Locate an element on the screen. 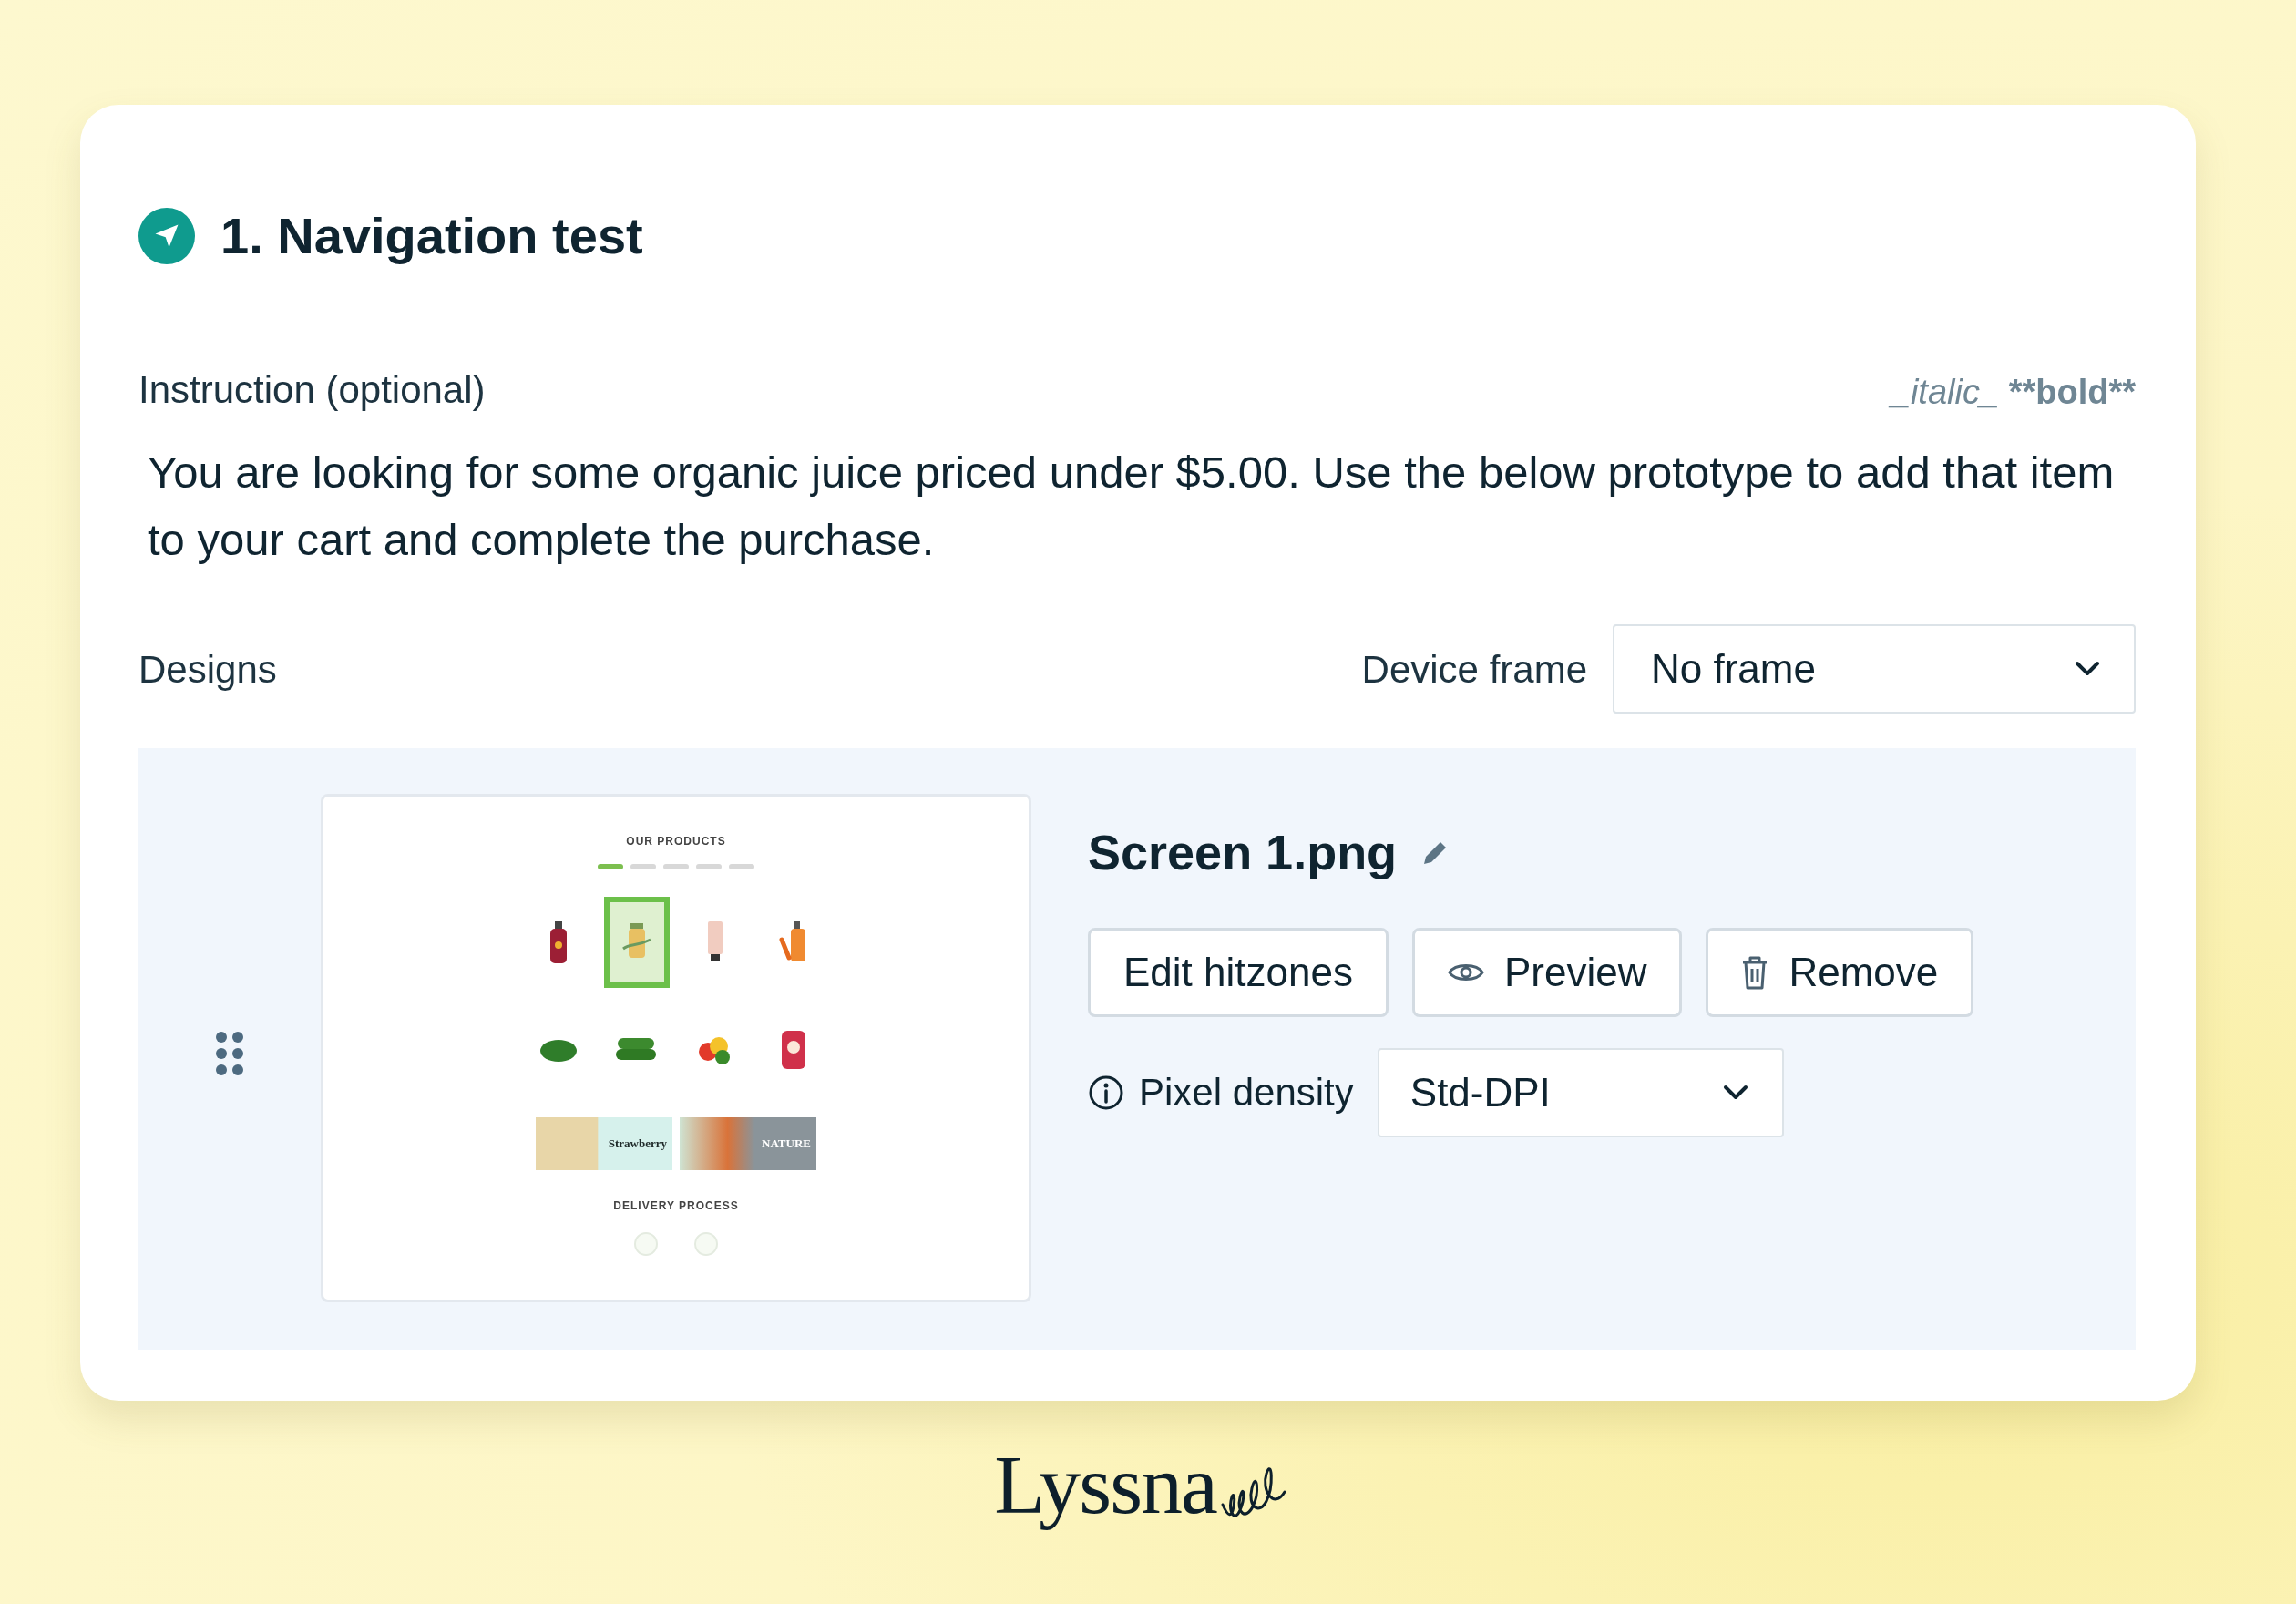 The image size is (2296, 1604). device-frame-select: No frame is located at coordinates (1874, 669).